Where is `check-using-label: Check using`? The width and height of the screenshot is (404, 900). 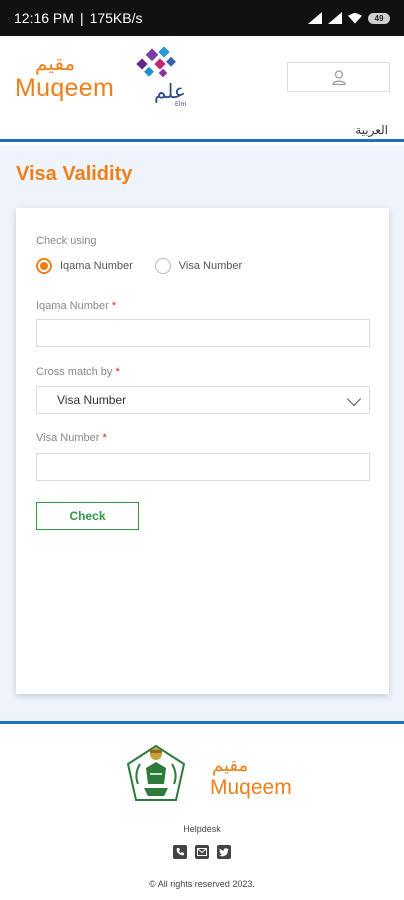
check-using-label: Check using is located at coordinates (66, 241).